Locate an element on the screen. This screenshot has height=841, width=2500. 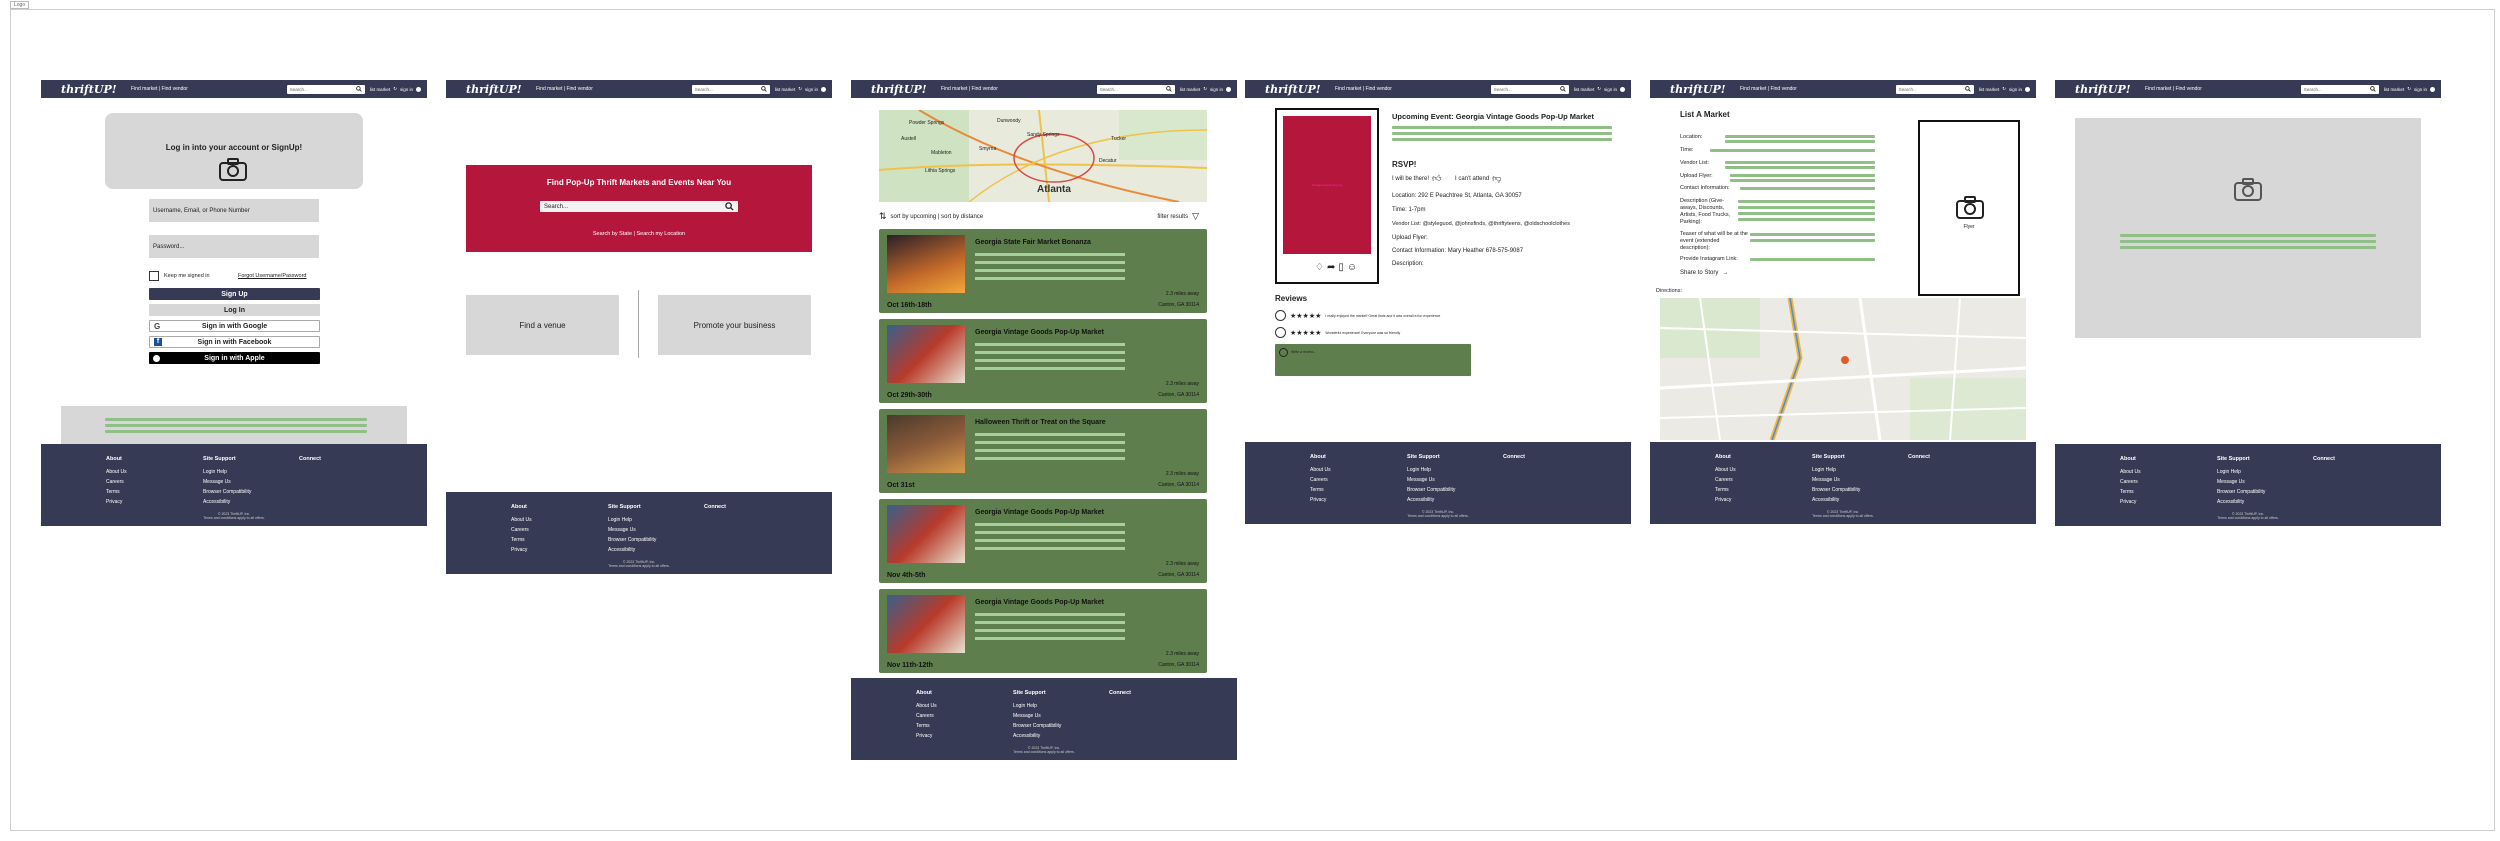
apple-button: Sign in with Apple is located at coordinates (234, 358).